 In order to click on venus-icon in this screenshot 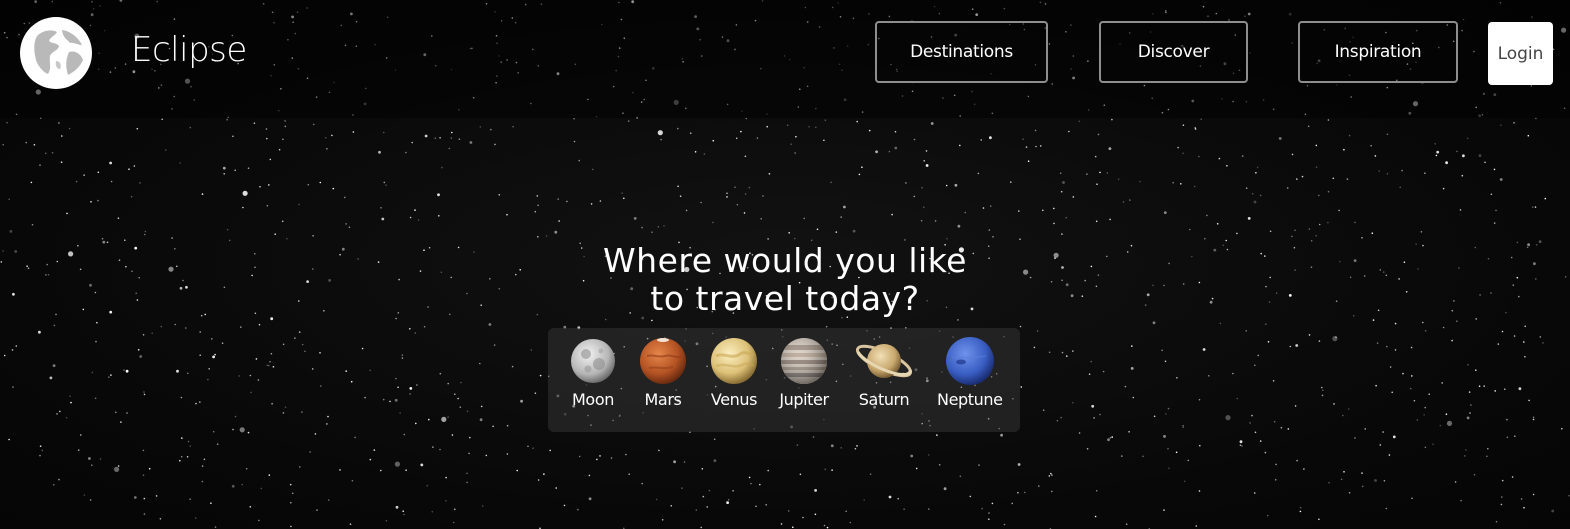, I will do `click(734, 361)`.